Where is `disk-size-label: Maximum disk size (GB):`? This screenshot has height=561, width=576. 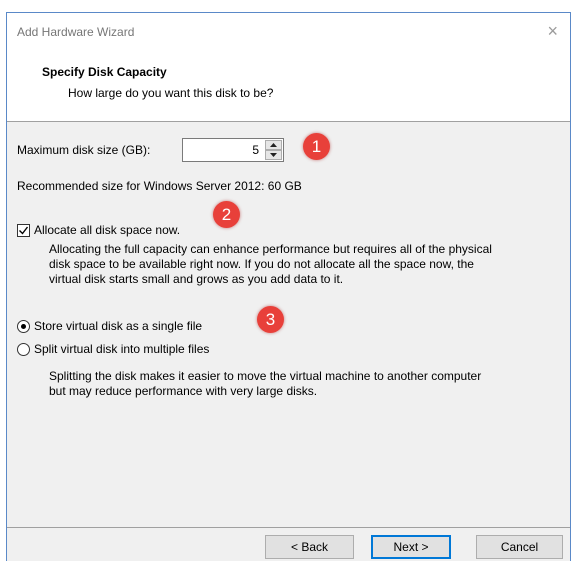 disk-size-label: Maximum disk size (GB): is located at coordinates (84, 150).